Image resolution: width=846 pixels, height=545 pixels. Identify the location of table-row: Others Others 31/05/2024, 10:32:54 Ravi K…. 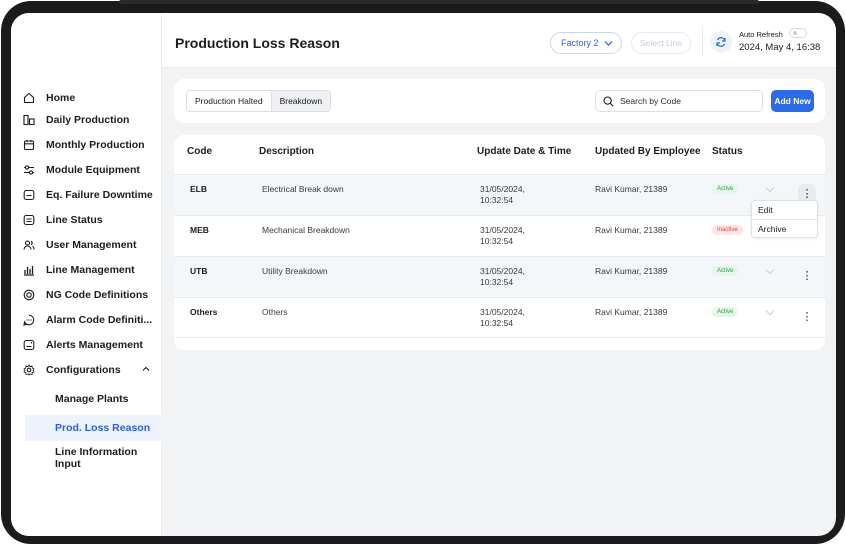
(499, 317).